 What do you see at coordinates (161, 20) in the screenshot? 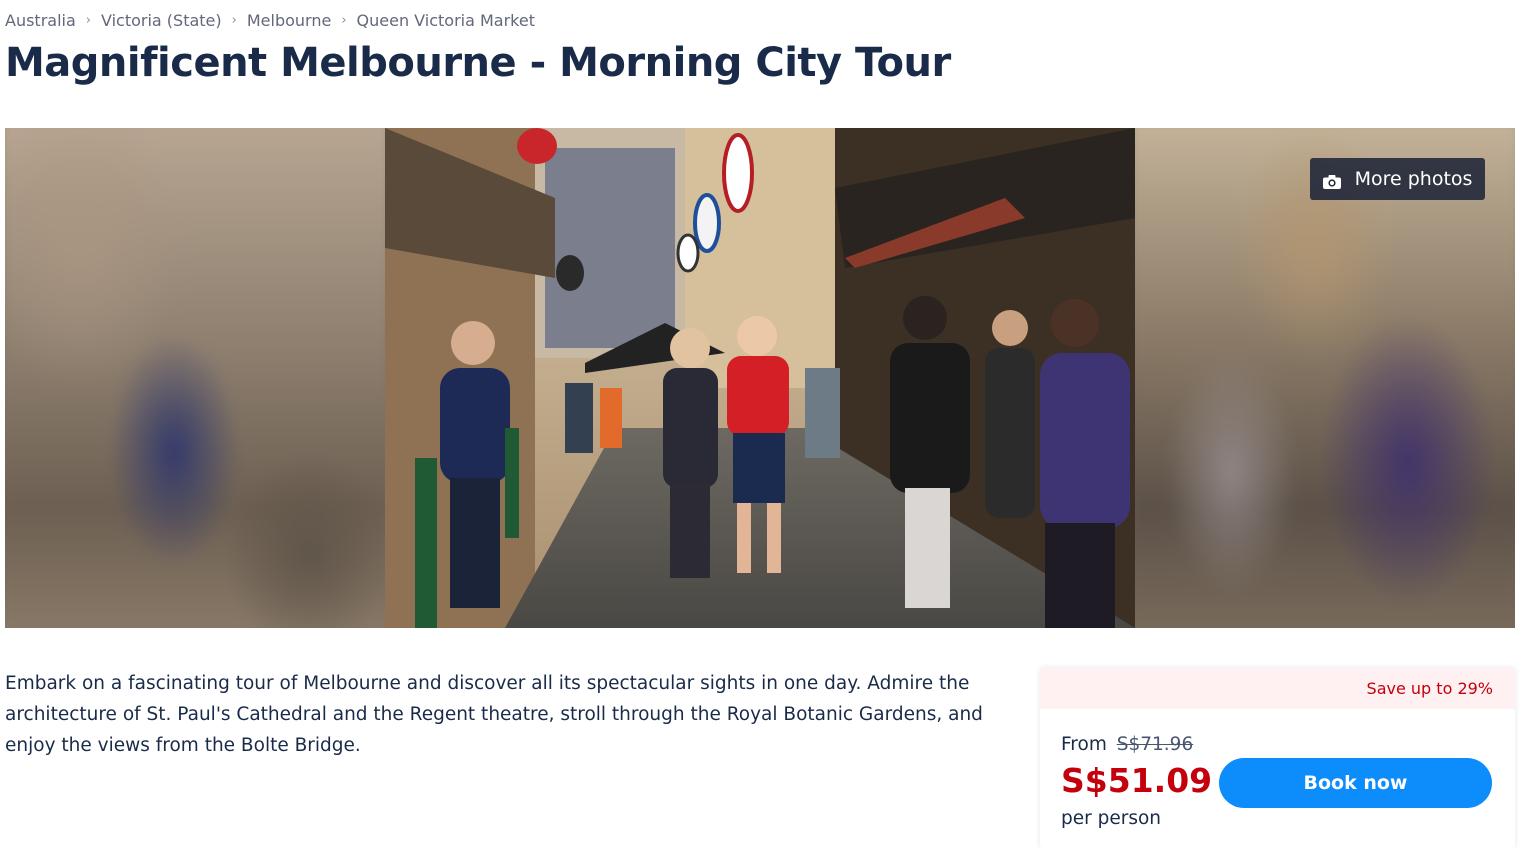
I see `breadcrumb-item-victoria: Victoria (State)` at bounding box center [161, 20].